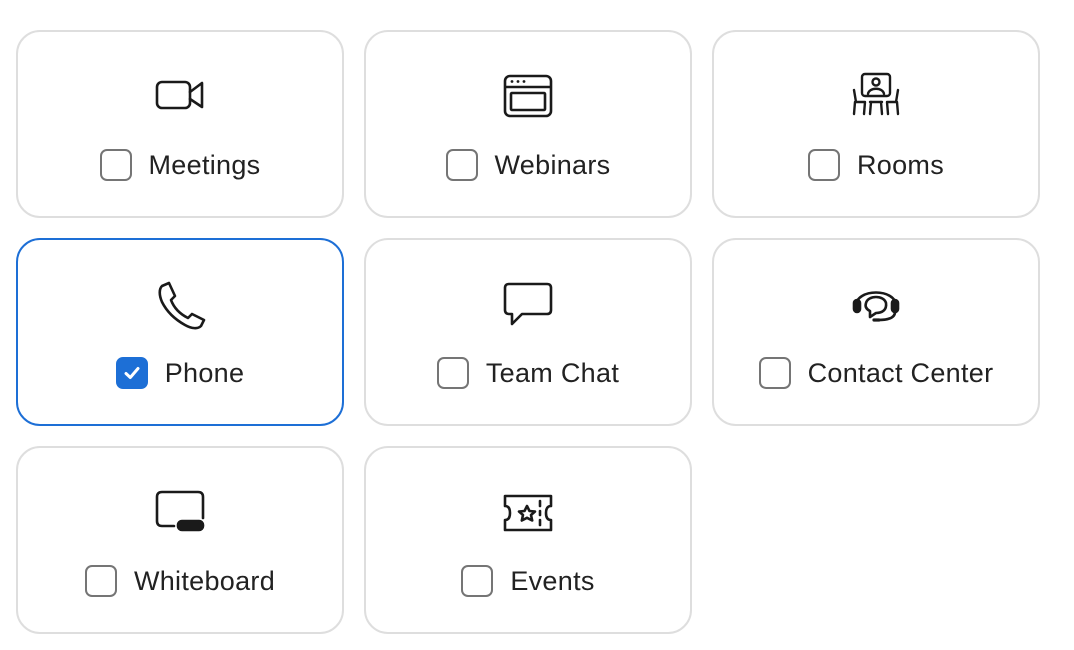 This screenshot has width=1074, height=650. What do you see at coordinates (477, 581) in the screenshot?
I see `events-checkbox` at bounding box center [477, 581].